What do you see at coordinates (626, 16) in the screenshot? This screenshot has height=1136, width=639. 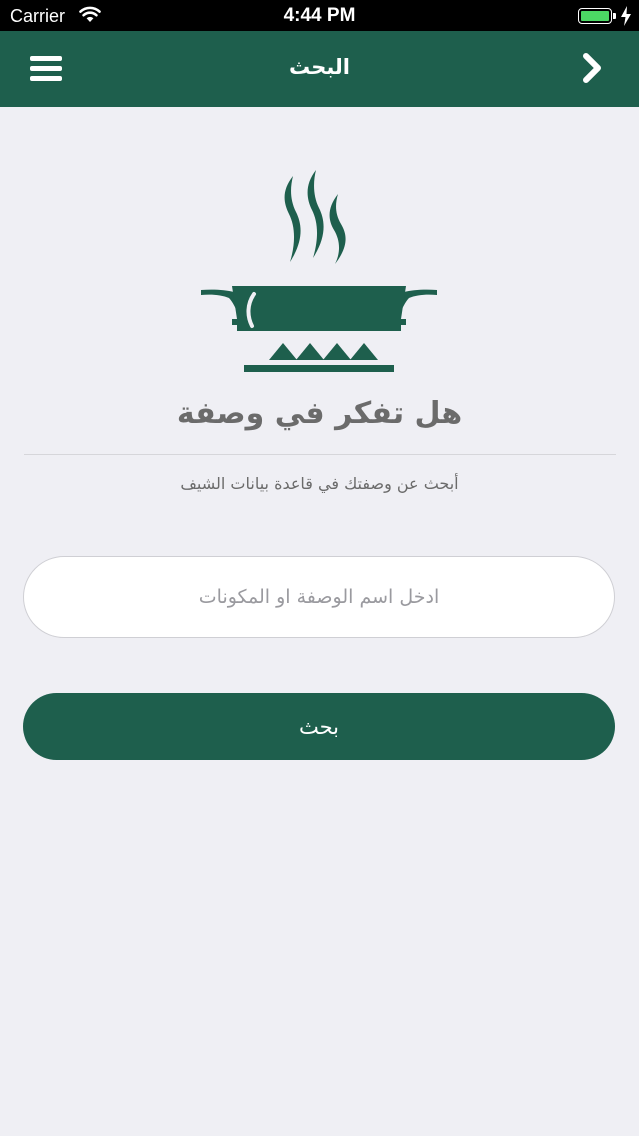 I see `charging-bolt-icon` at bounding box center [626, 16].